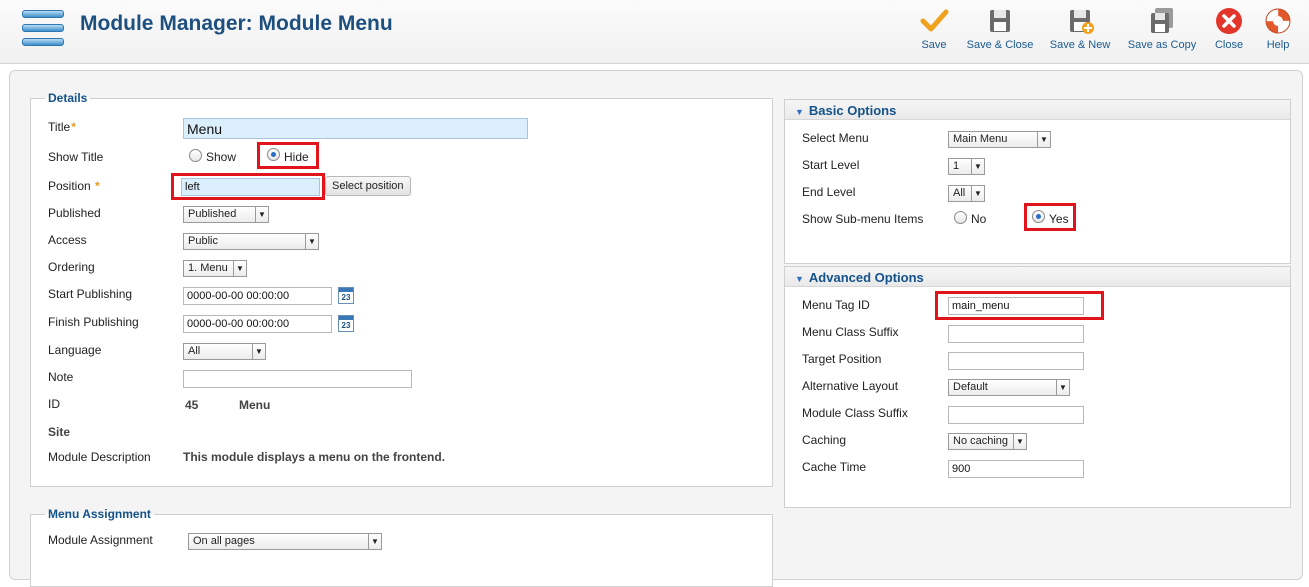 This screenshot has width=1309, height=587. Describe the element at coordinates (1229, 21) in the screenshot. I see `close-icon` at that location.